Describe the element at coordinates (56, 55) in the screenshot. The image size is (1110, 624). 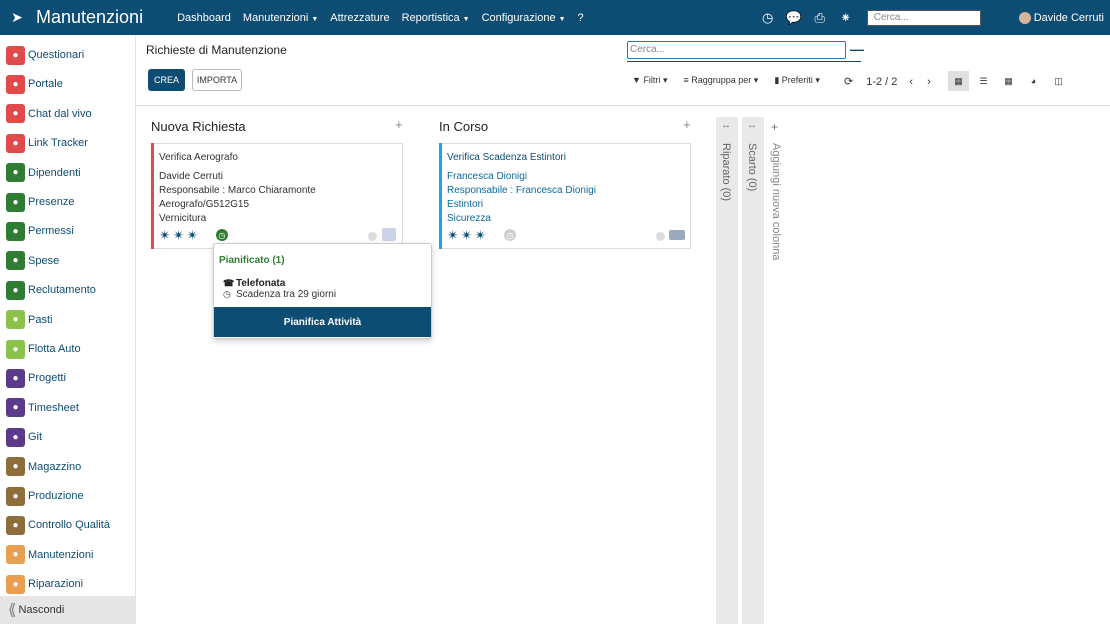
I see `sidebar-item-label: Questionari` at that location.